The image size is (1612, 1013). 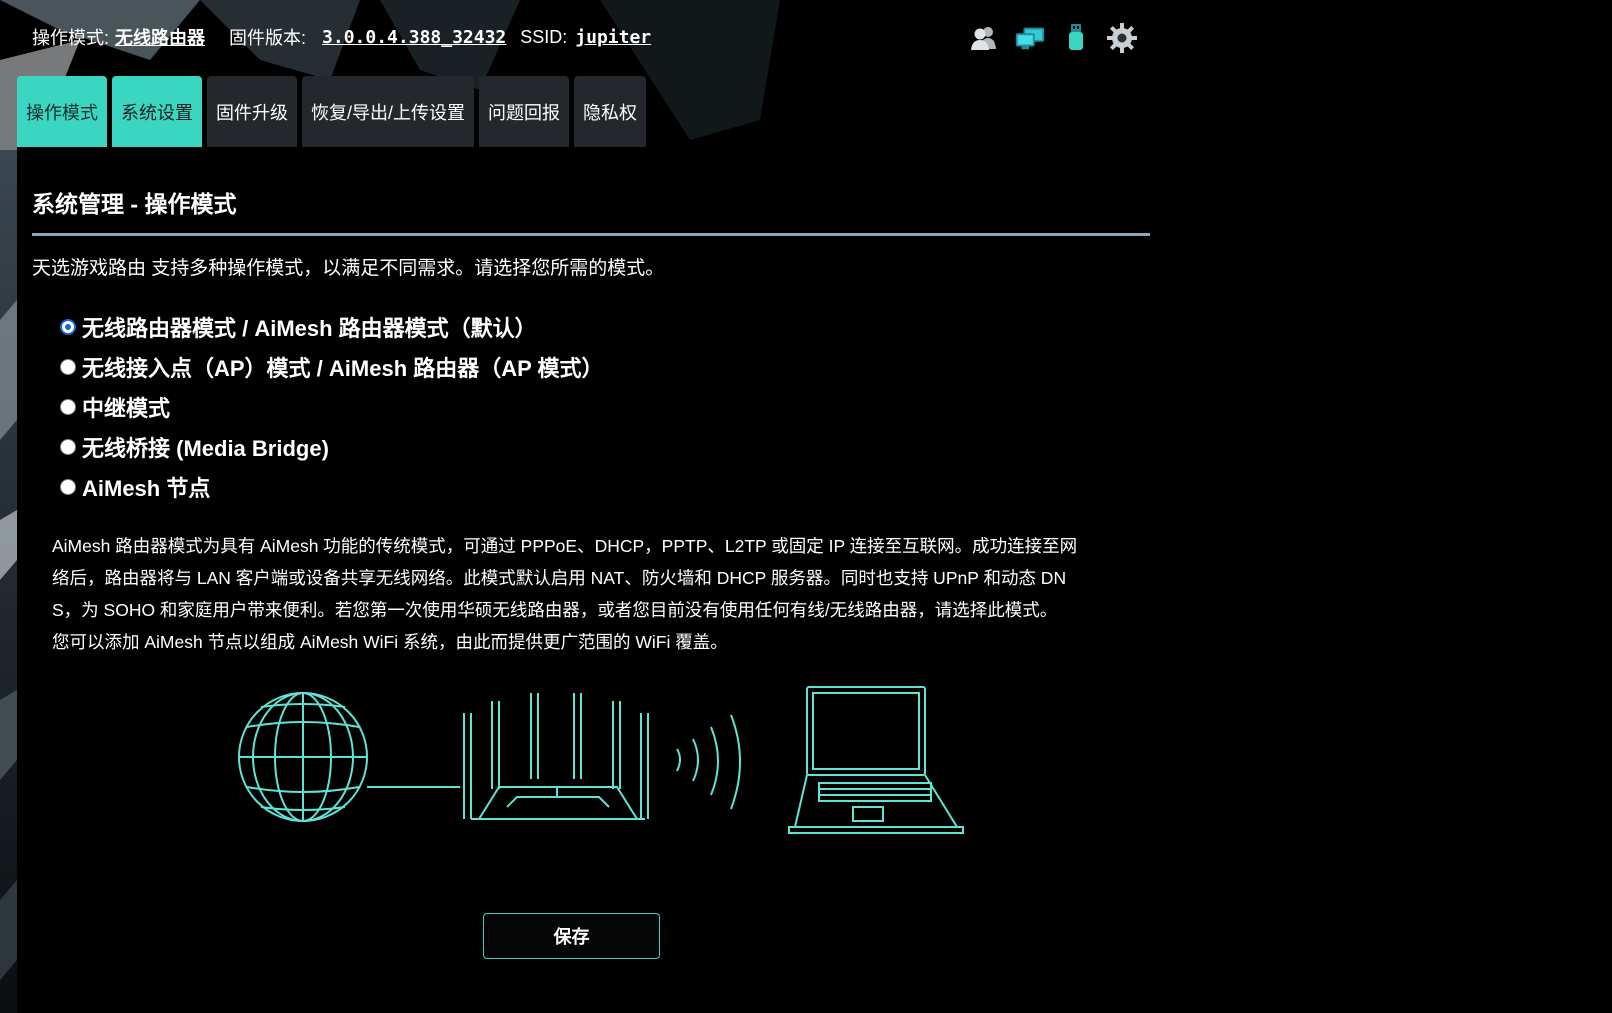 I want to click on mode-option-access-point: 无线接入点（AP）模式 / AiMesh 路由器（AP 模式）, so click(x=332, y=367).